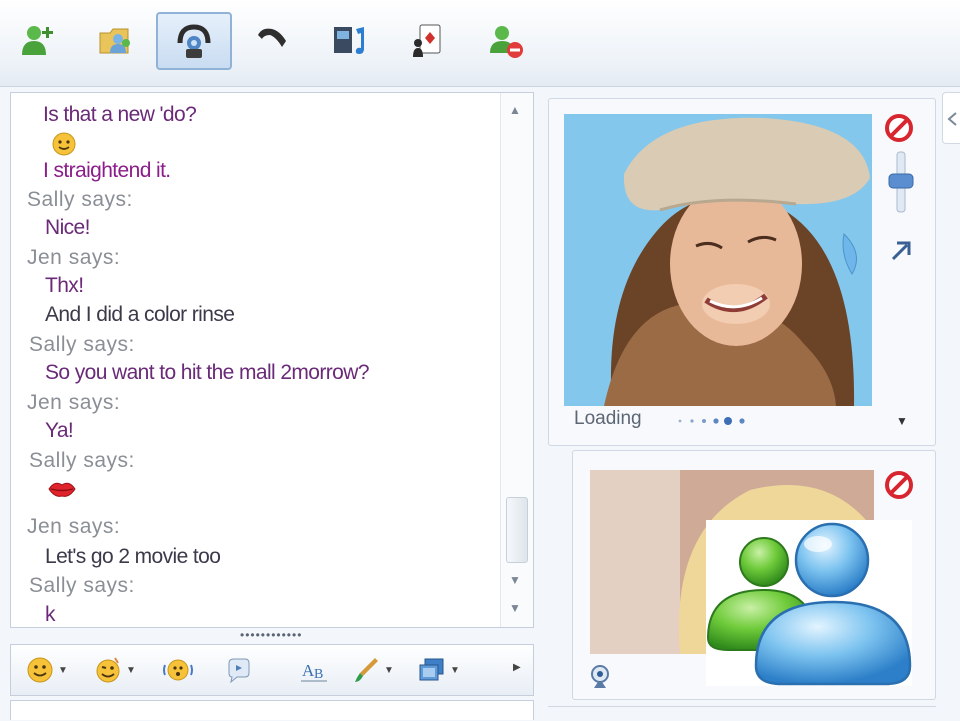 The width and height of the screenshot is (960, 721). I want to click on share-files-button, so click(116, 41).